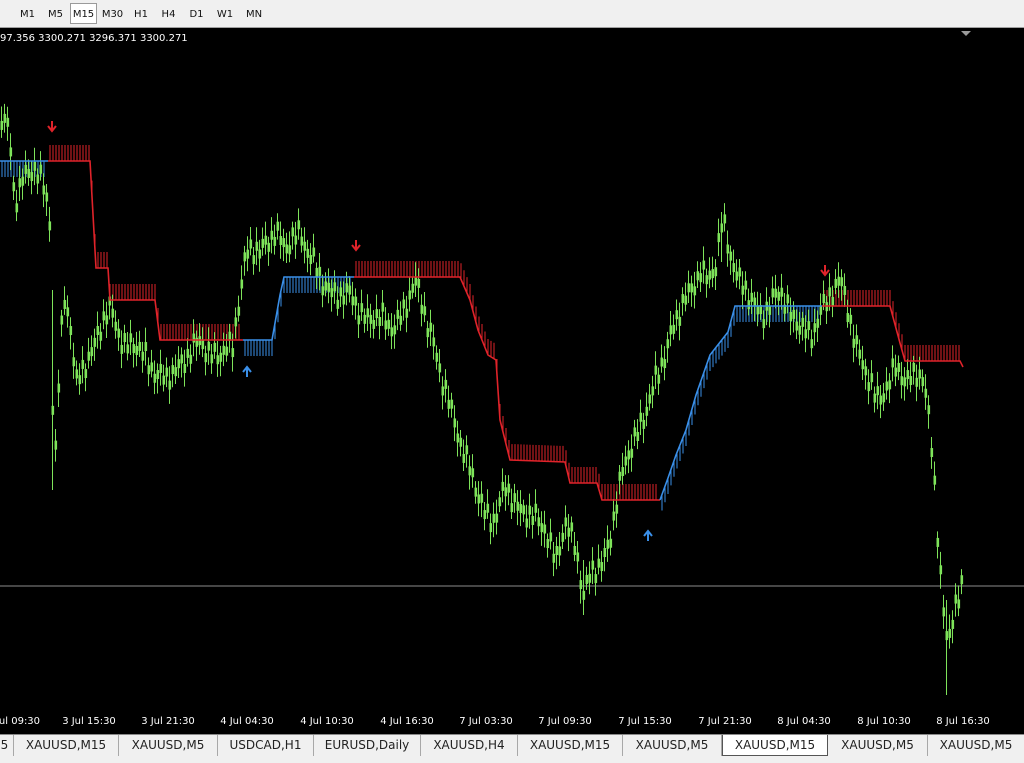 This screenshot has width=1024, height=763. Describe the element at coordinates (55, 13) in the screenshot. I see `timeframe-m5: M5` at that location.